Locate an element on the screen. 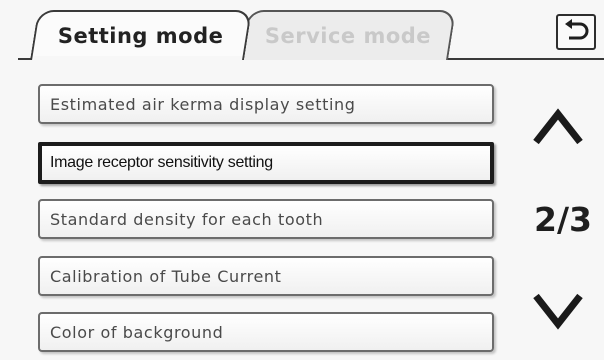 The height and width of the screenshot is (360, 604). tab-service-mode: Service mode is located at coordinates (348, 35).